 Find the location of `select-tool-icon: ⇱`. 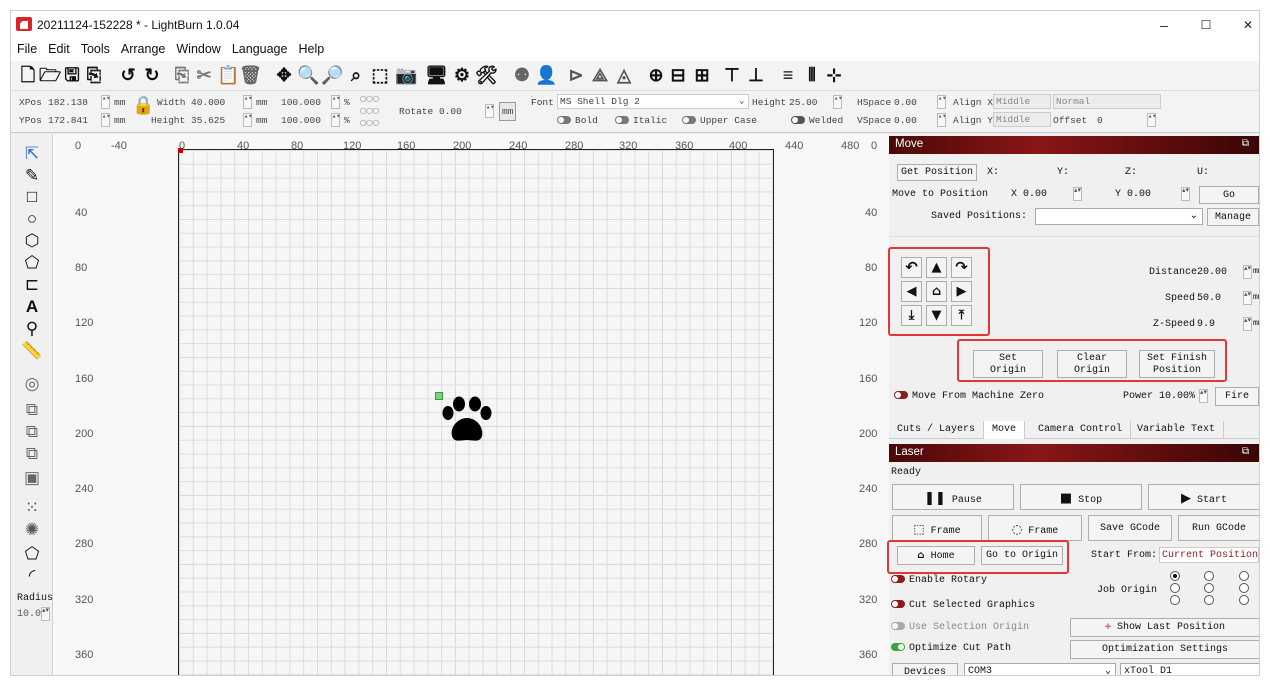

select-tool-icon: ⇱ is located at coordinates (32, 154).